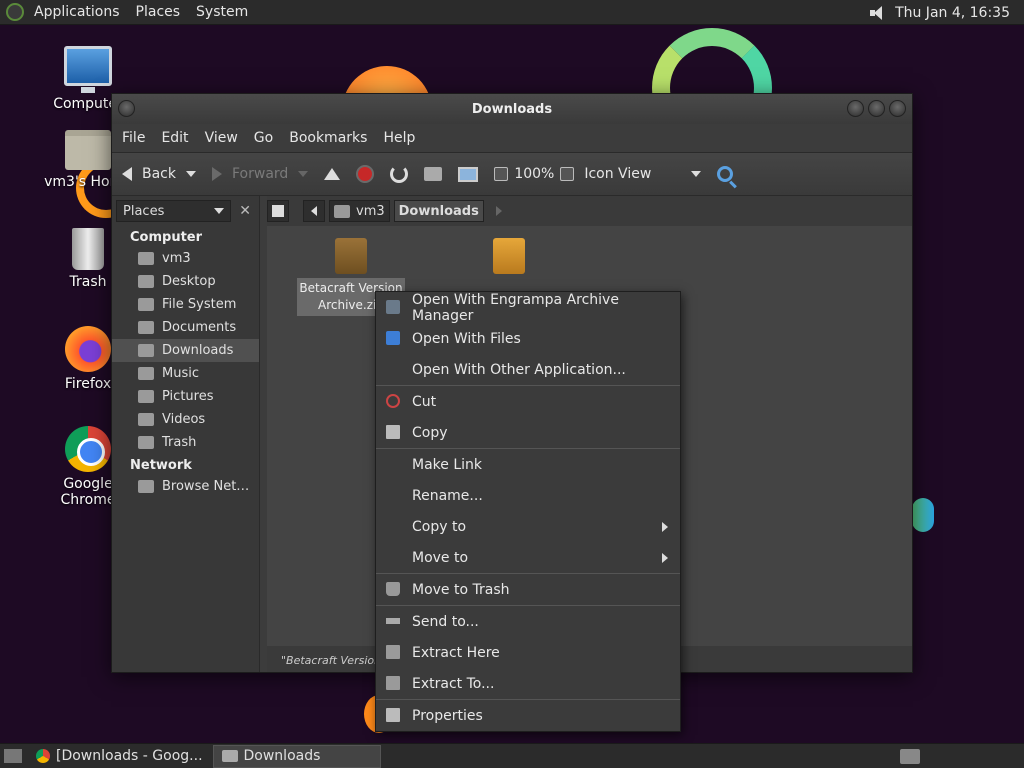 The height and width of the screenshot is (768, 1024). What do you see at coordinates (468, 174) in the screenshot?
I see `computer-button` at bounding box center [468, 174].